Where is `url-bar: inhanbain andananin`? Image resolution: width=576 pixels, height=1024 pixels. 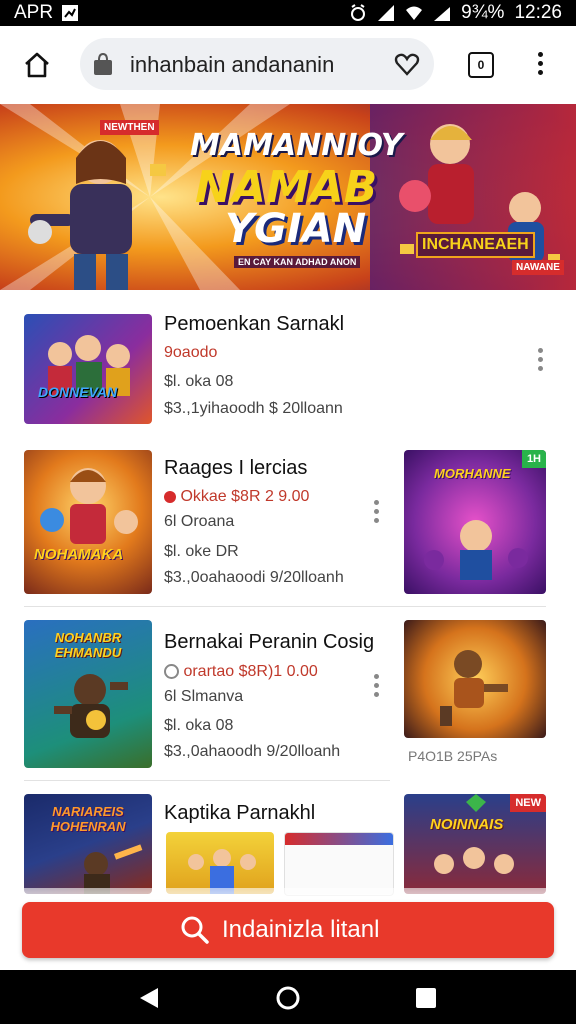
url-bar: inhanbain andananin is located at coordinates (257, 64).